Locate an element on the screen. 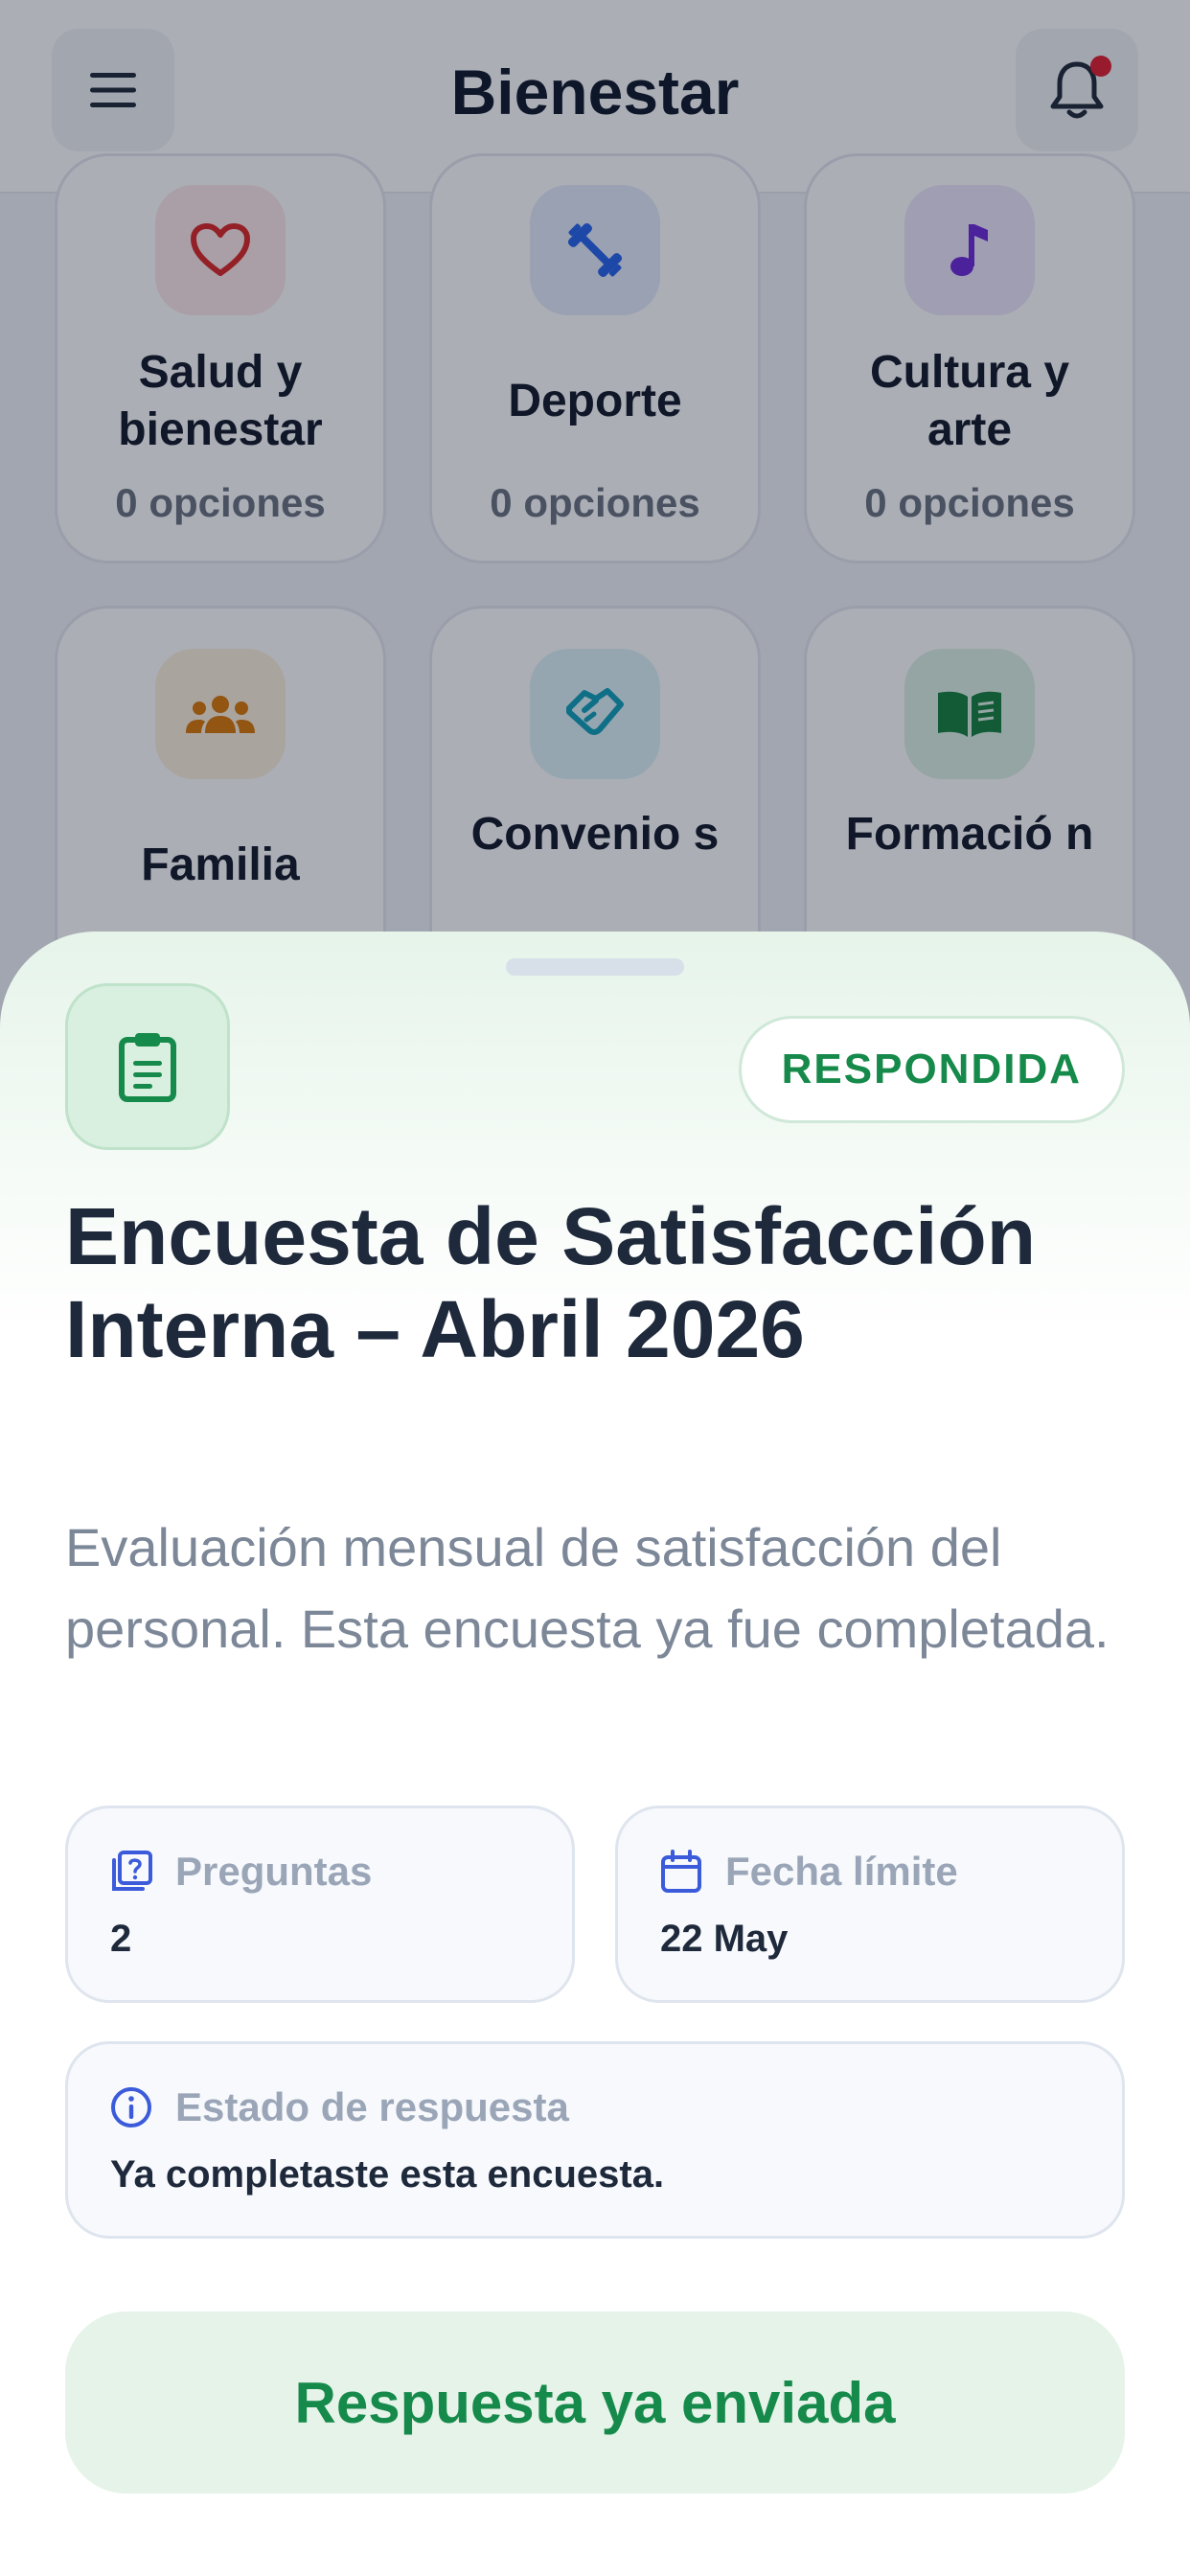  sheet-drag-handle is located at coordinates (595, 967).